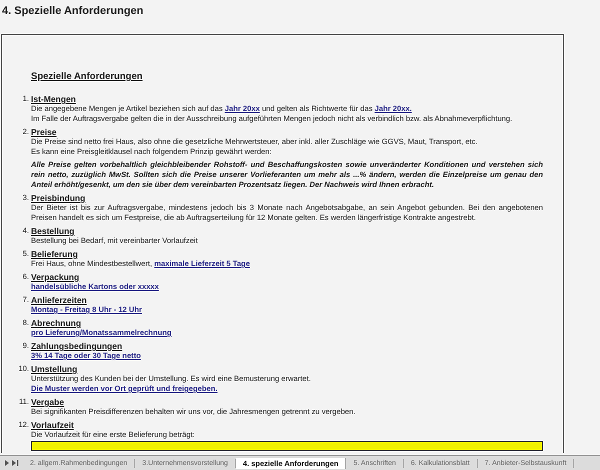  What do you see at coordinates (58, 198) in the screenshot?
I see `item-title: Preisbindung` at bounding box center [58, 198].